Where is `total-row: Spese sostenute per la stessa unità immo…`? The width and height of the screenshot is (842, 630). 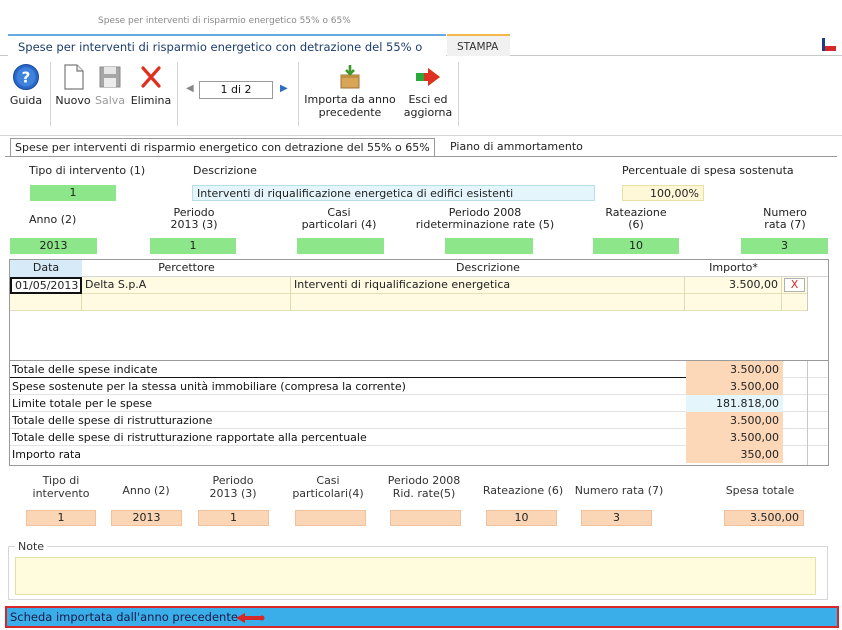 total-row: Spese sostenute per la stessa unità immo… is located at coordinates (419, 386).